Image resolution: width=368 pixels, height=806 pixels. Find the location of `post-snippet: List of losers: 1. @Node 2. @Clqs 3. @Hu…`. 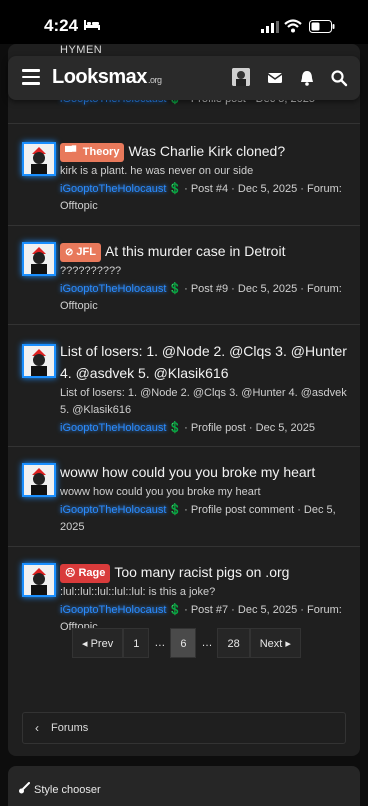

post-snippet: List of losers: 1. @Node 2. @Clqs 3. @Hu… is located at coordinates (203, 401).